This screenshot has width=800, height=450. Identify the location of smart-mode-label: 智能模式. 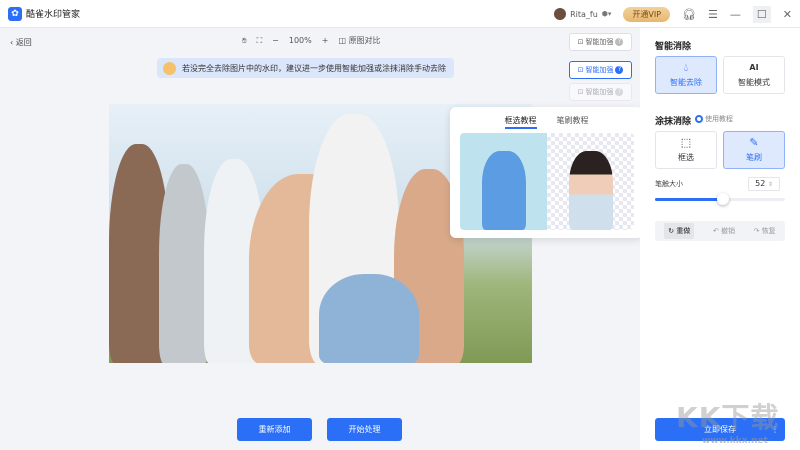
(754, 82).